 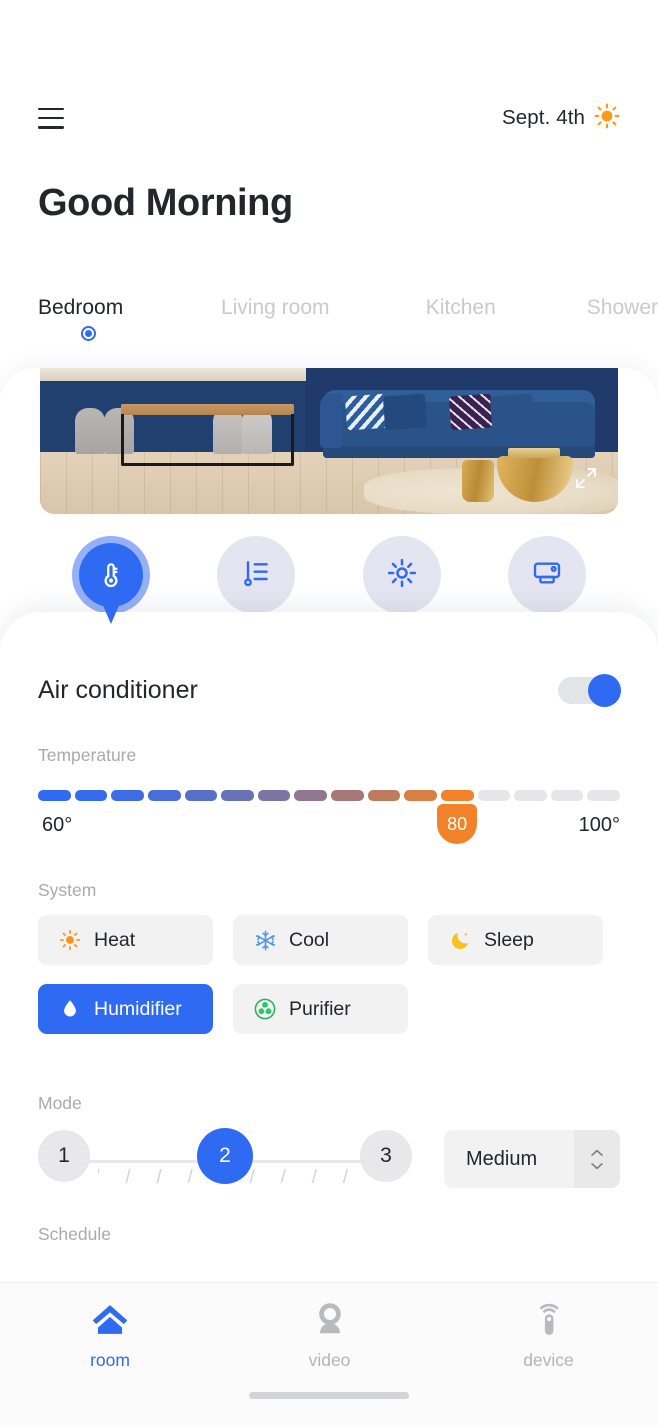 I want to click on chevron-up-icon, so click(x=597, y=1152).